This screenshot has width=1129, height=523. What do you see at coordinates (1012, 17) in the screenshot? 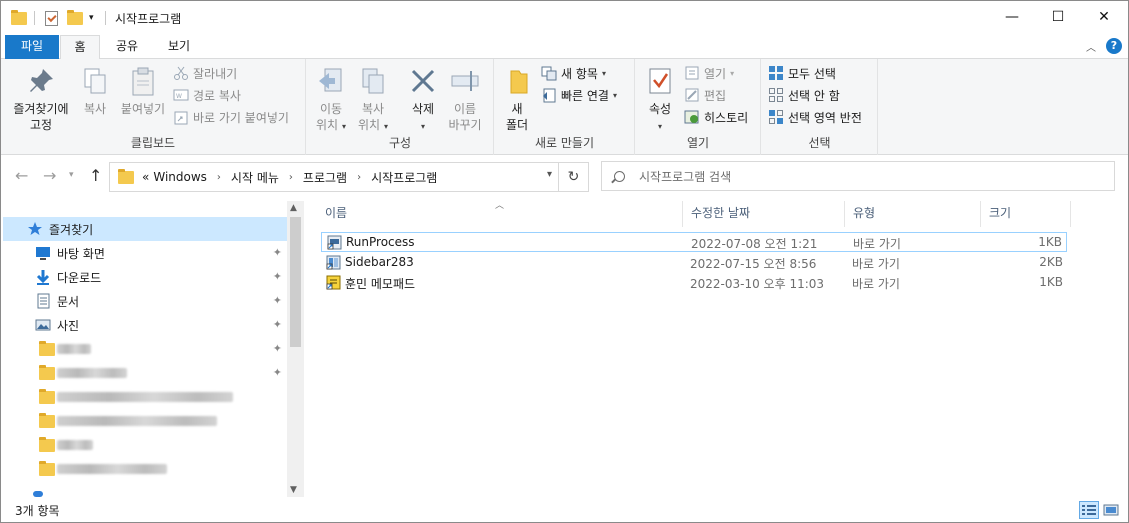
I see `minimize-button: —` at bounding box center [1012, 17].